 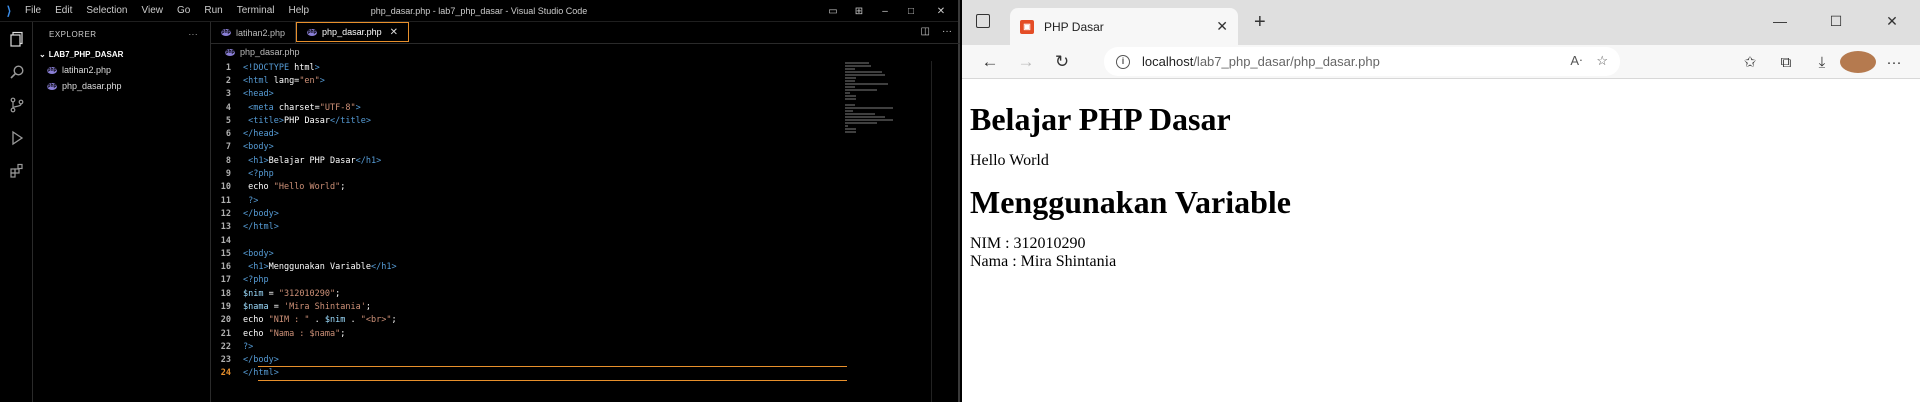 I want to click on url-host: localhost, so click(x=1168, y=61).